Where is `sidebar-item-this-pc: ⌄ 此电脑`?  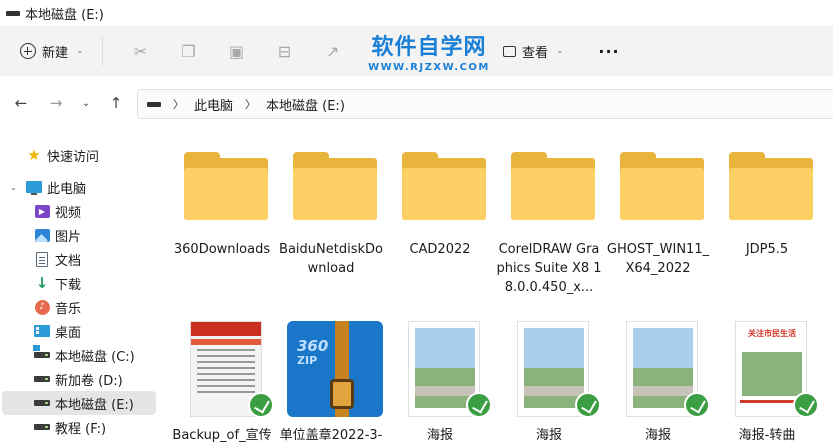 sidebar-item-this-pc: ⌄ 此电脑 is located at coordinates (79, 187).